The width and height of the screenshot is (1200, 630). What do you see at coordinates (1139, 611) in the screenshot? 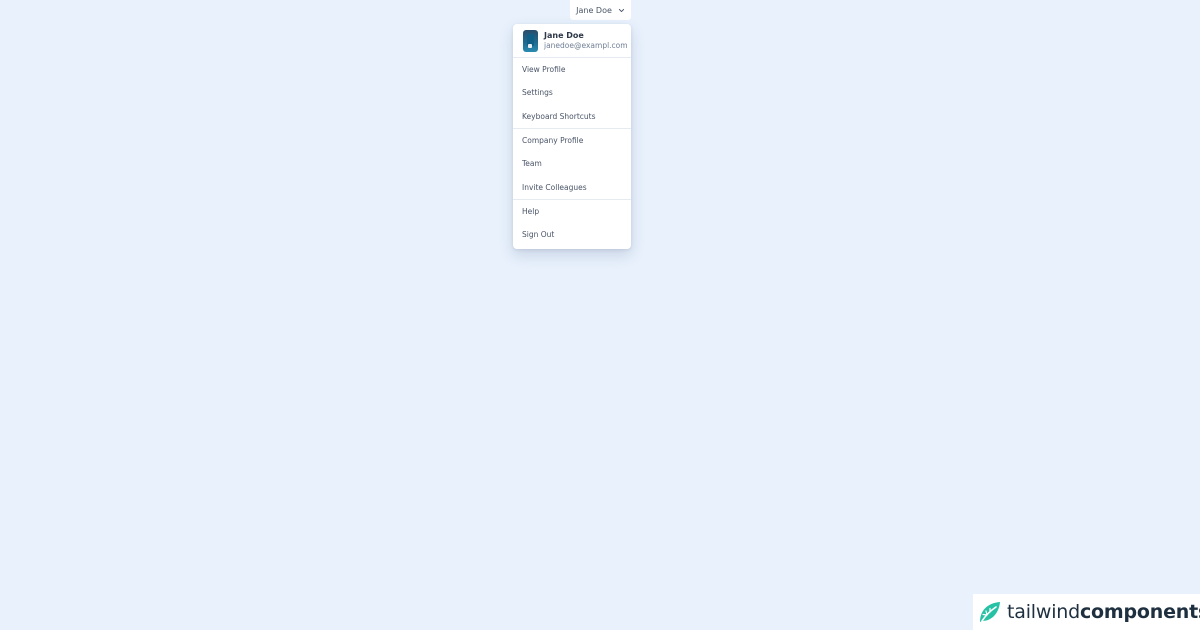
I see `brand-name-part2: components` at bounding box center [1139, 611].